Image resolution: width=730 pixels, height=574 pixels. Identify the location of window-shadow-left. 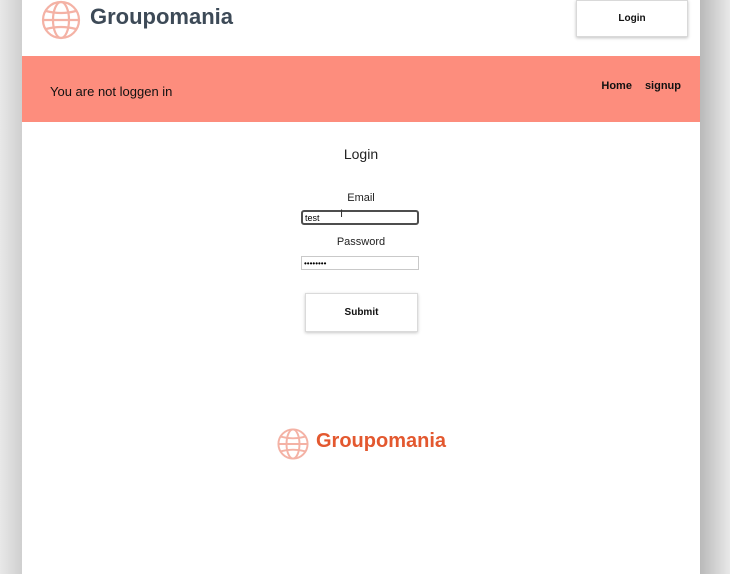
(11, 287).